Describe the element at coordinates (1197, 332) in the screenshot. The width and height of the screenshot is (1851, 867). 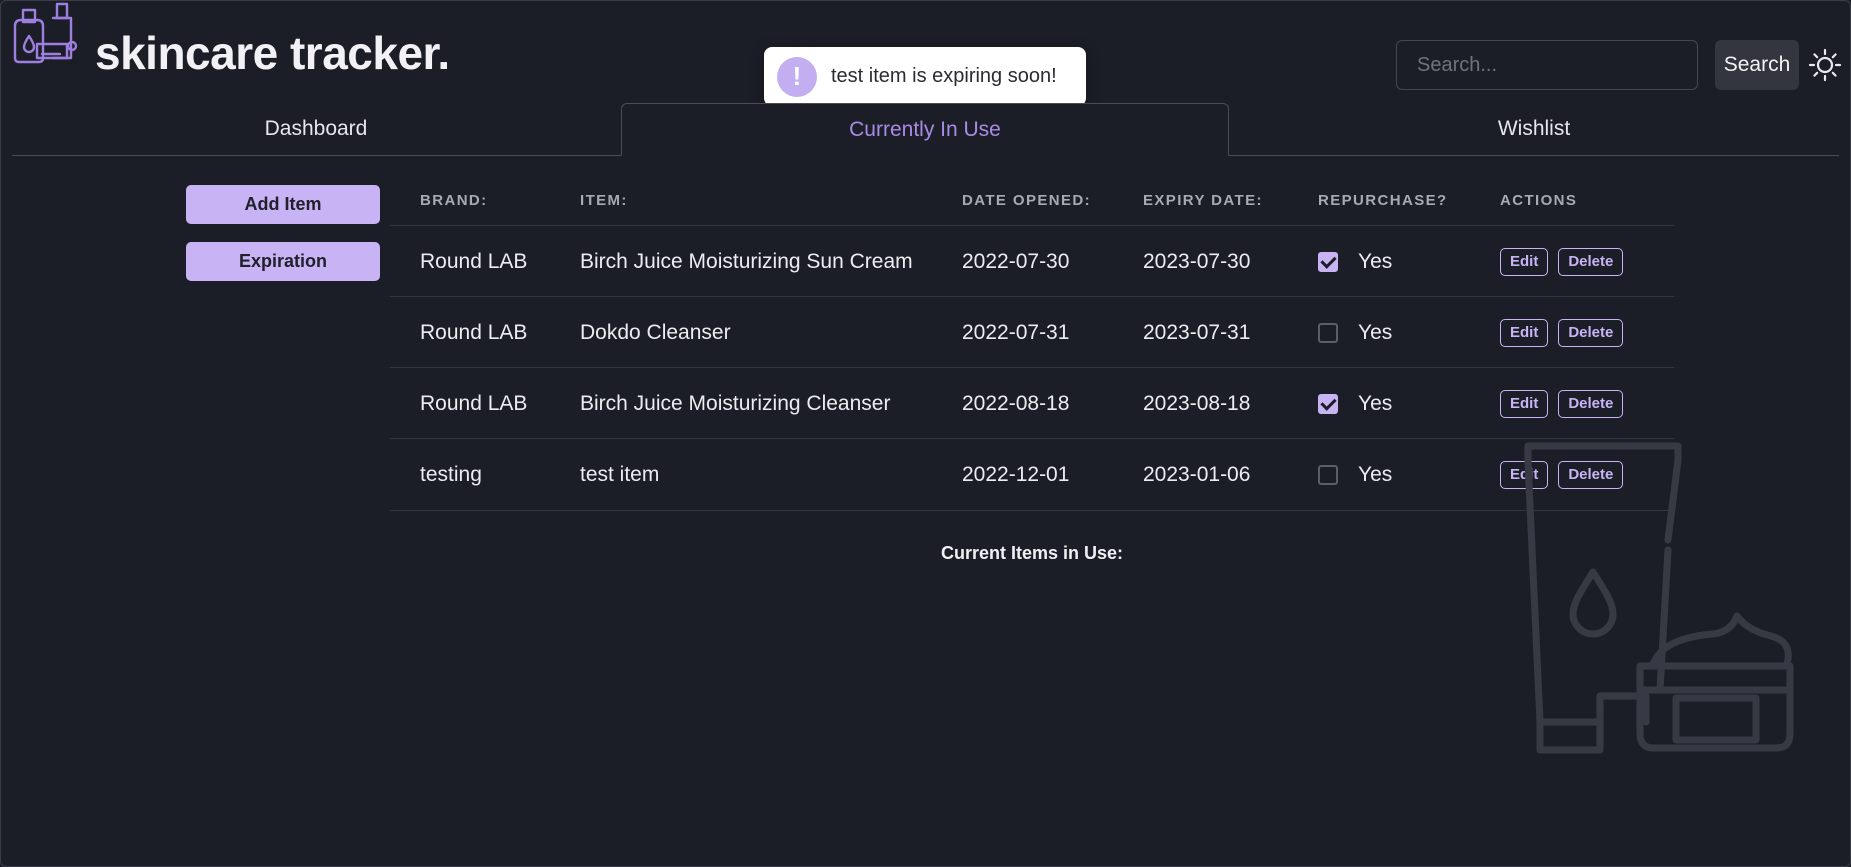
I see `cell-expiry-date: 2023-07-31` at that location.